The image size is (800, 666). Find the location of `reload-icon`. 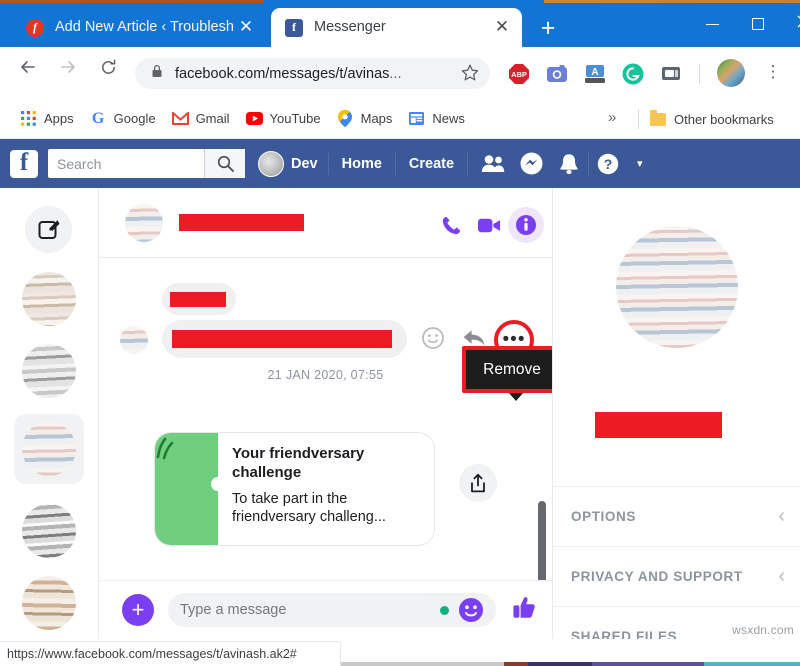

reload-icon is located at coordinates (108, 66).